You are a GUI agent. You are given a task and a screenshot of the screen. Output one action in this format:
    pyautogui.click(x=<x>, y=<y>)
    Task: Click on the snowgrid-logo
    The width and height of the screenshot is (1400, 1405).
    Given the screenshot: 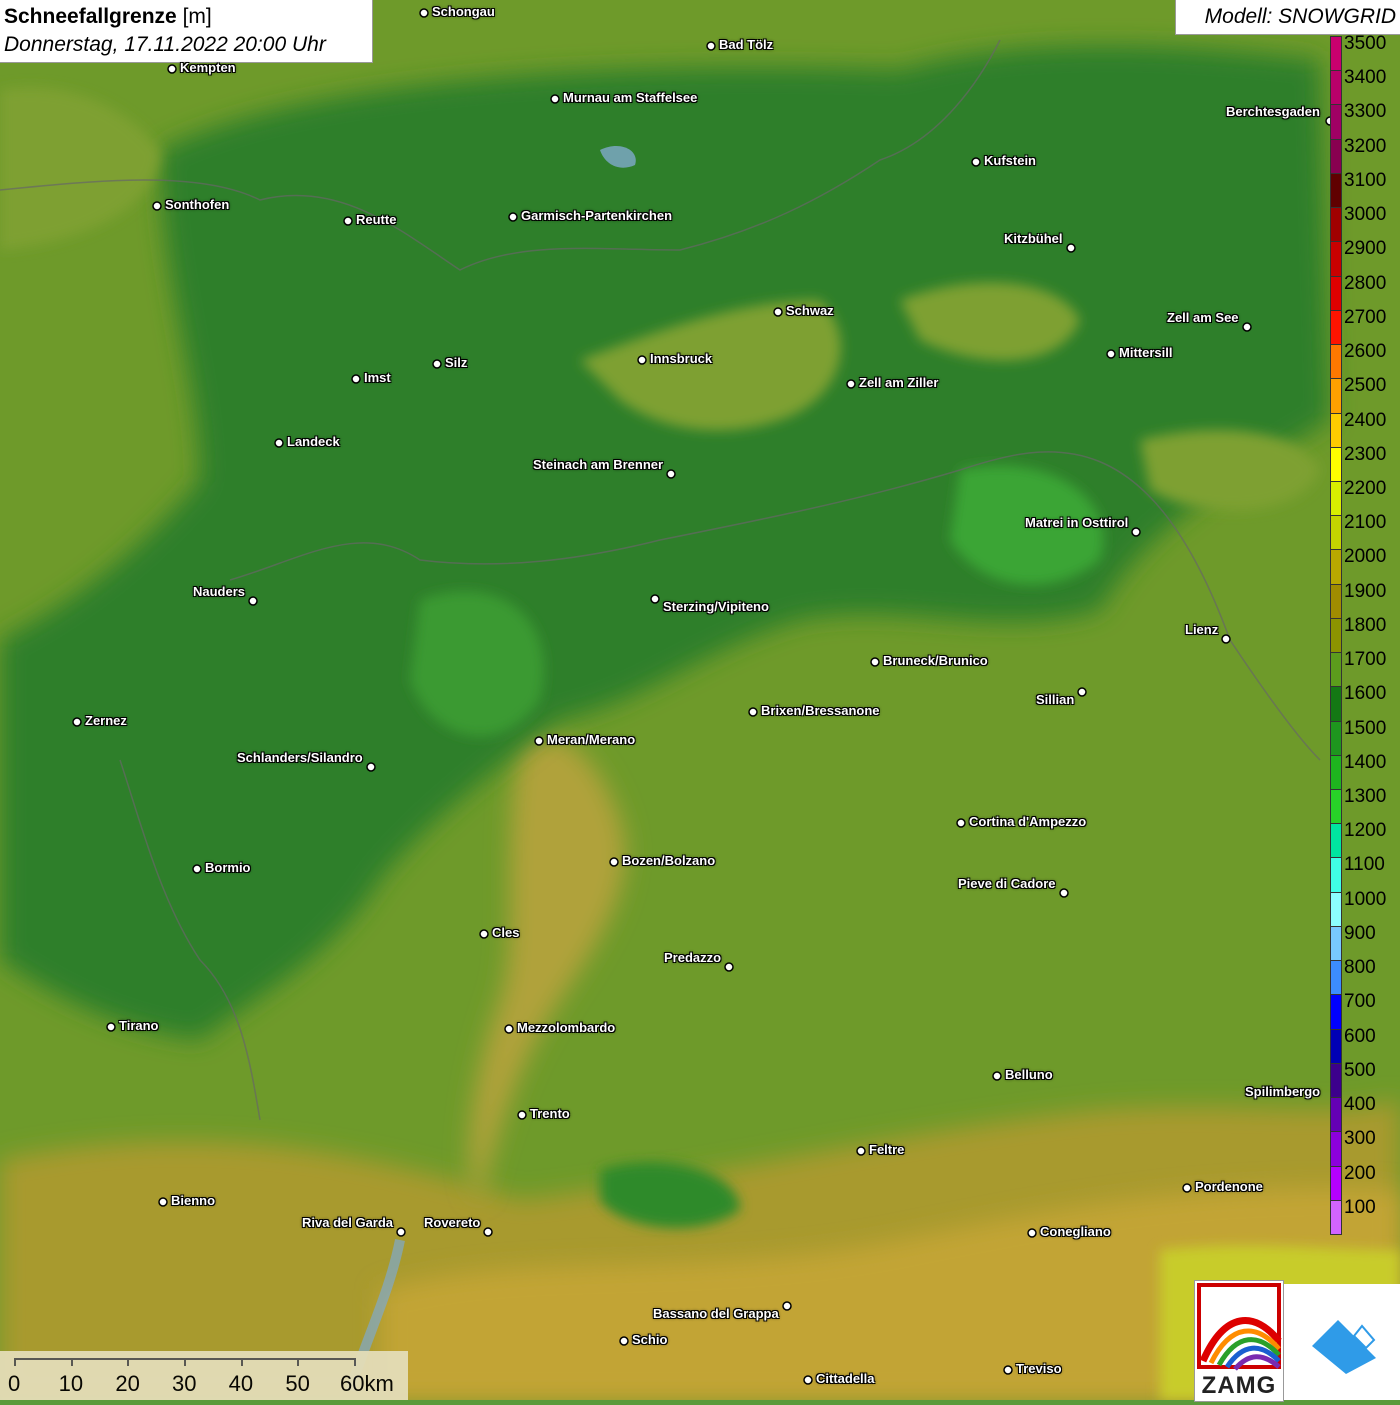 What is the action you would take?
    pyautogui.click(x=1342, y=1342)
    